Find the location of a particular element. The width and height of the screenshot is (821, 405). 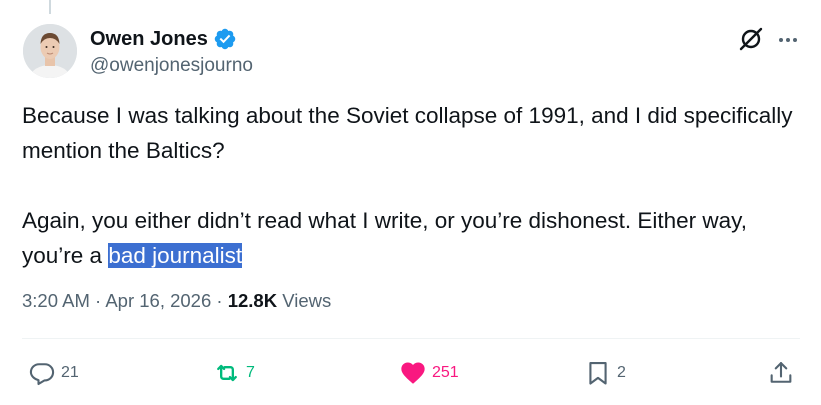

bookmark-count: 2 is located at coordinates (621, 372).